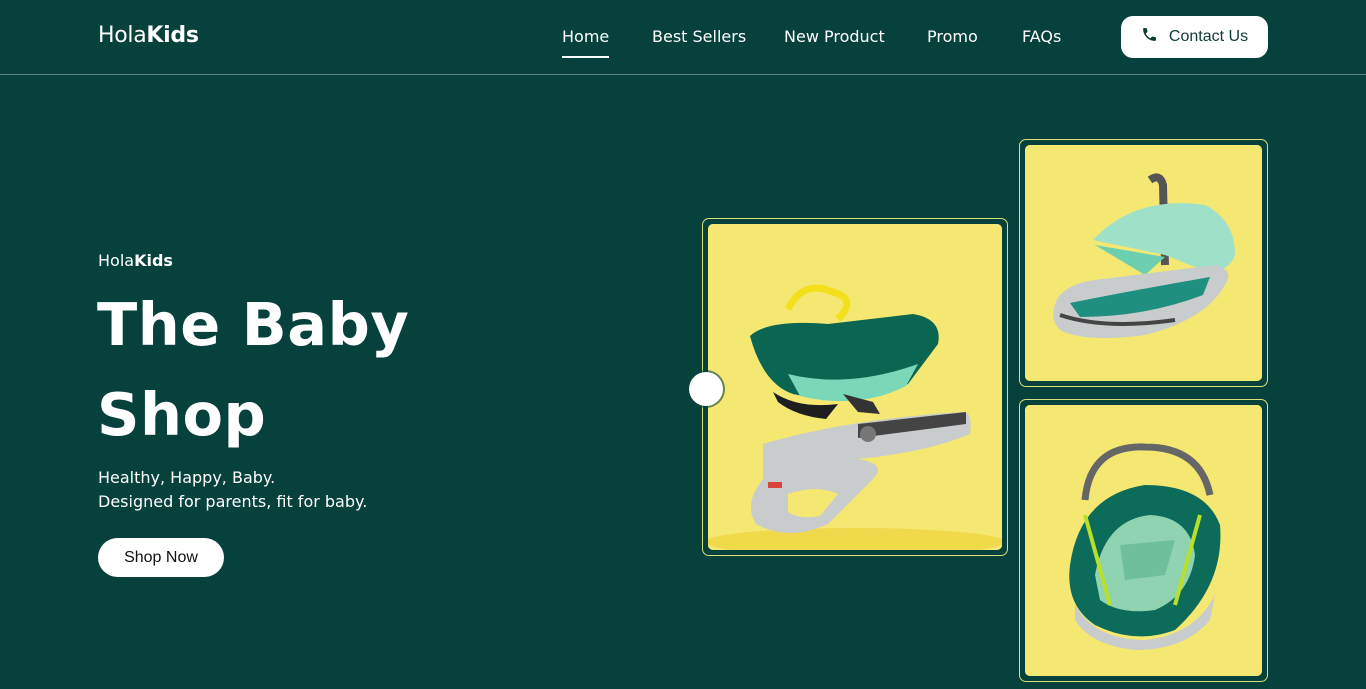 The image size is (1366, 689). What do you see at coordinates (834, 36) in the screenshot?
I see `nav-item-new-product: New Product` at bounding box center [834, 36].